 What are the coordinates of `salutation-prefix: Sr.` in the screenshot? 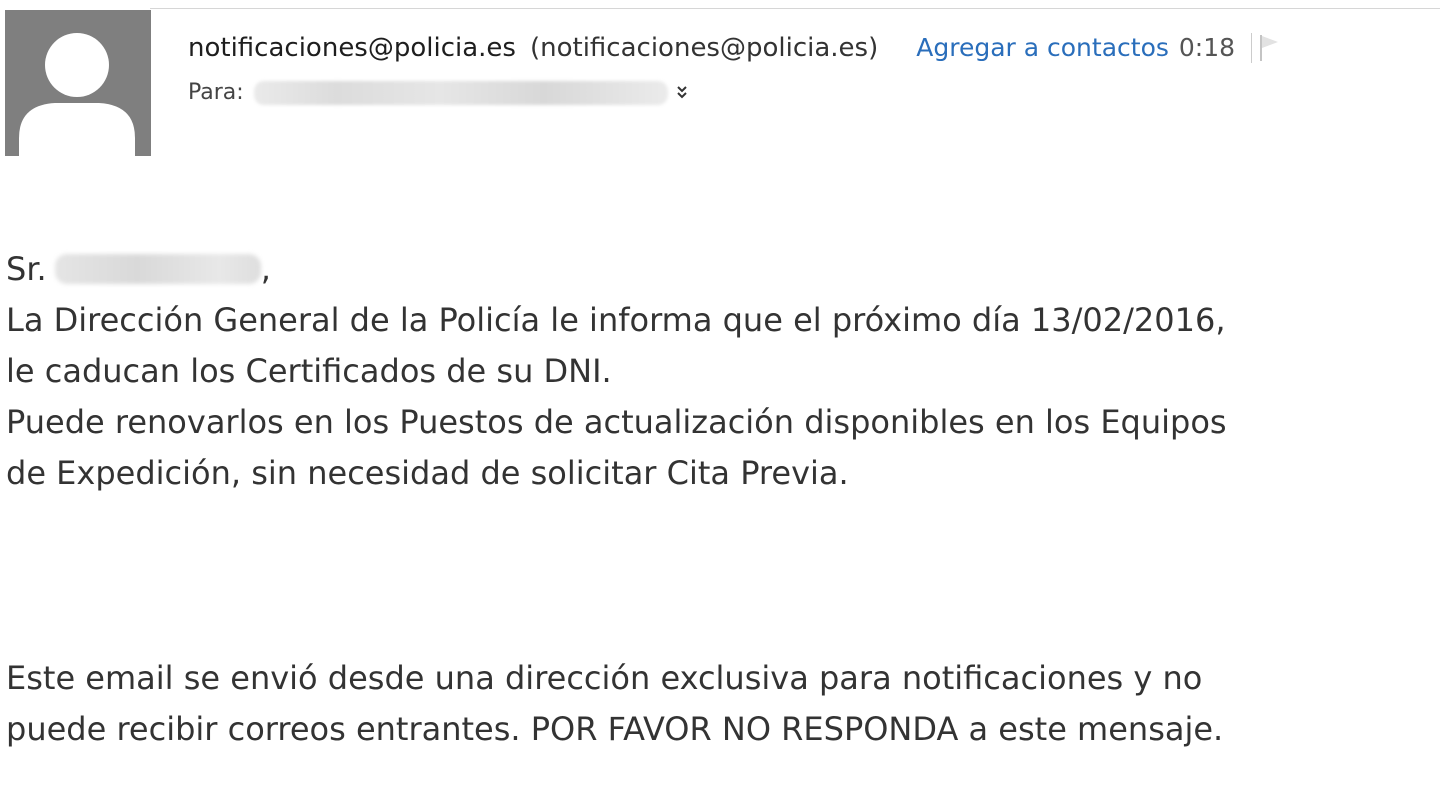 It's located at (26, 269).